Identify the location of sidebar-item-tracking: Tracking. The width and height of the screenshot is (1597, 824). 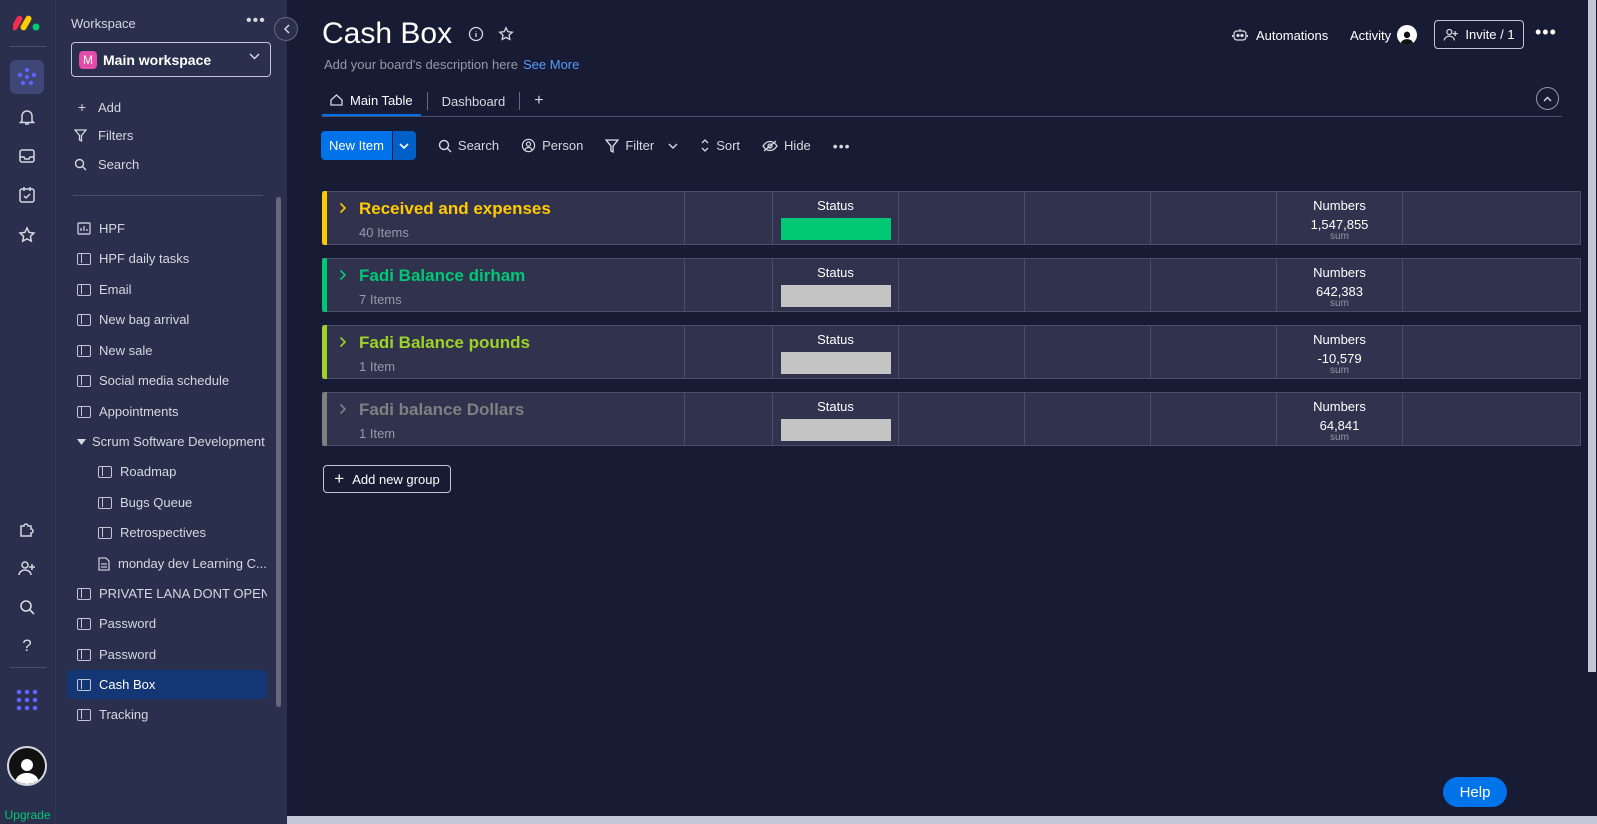
(167, 714).